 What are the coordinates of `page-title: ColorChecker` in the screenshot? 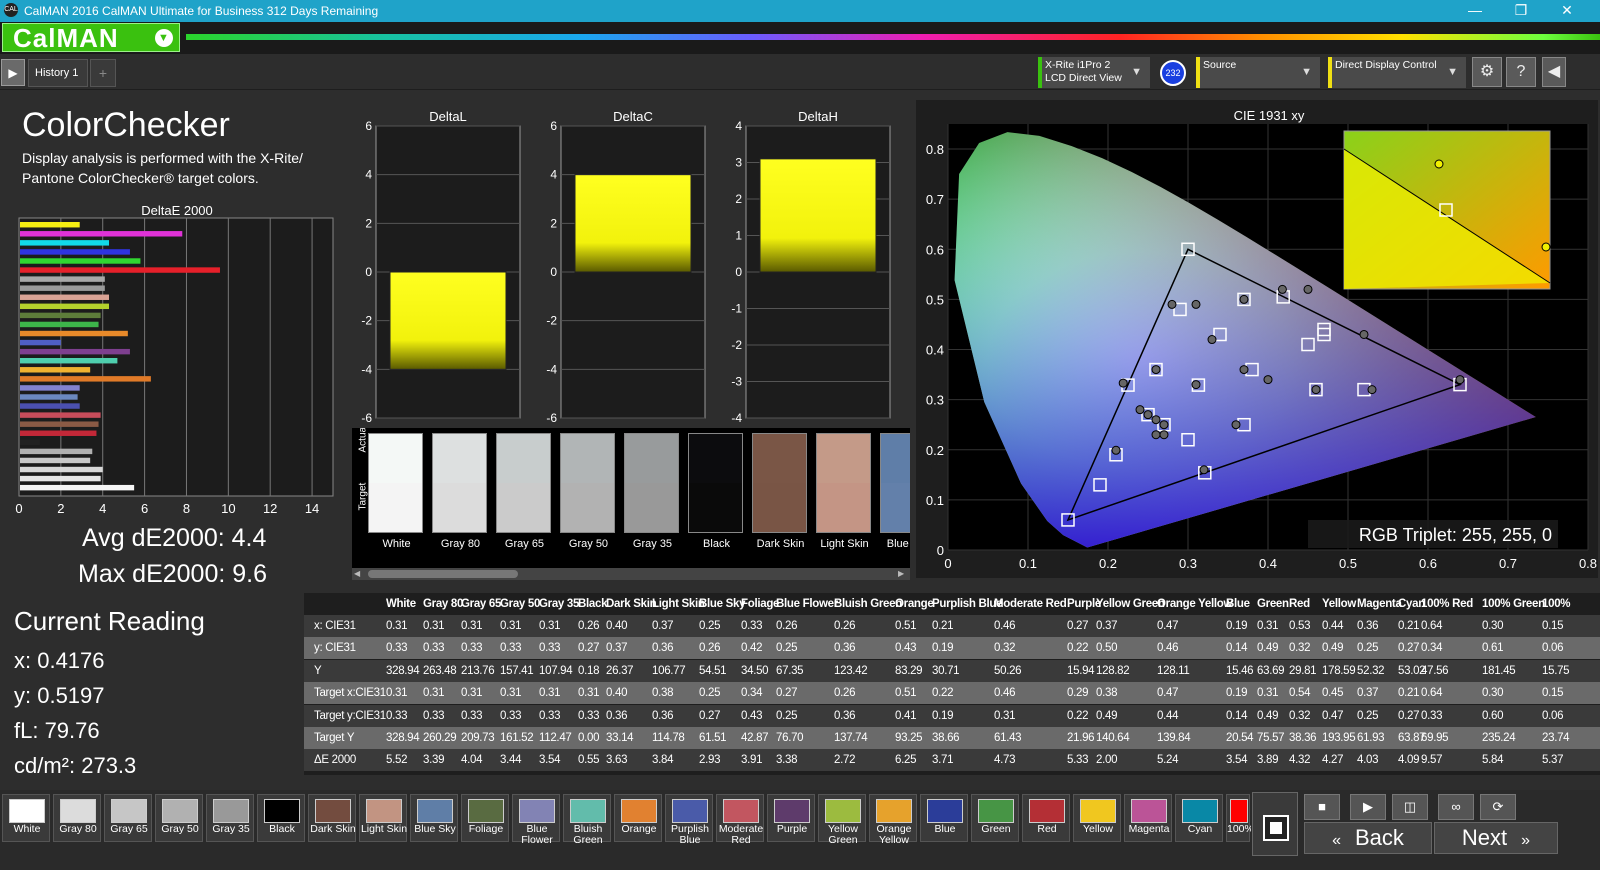 It's located at (126, 125).